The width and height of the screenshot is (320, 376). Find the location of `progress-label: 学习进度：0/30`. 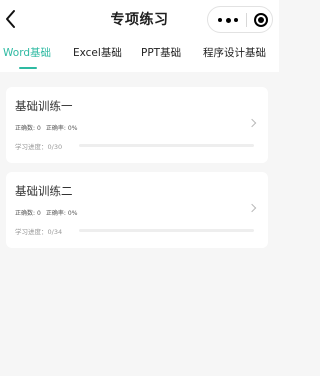

progress-label: 学习进度：0/30 is located at coordinates (38, 146).